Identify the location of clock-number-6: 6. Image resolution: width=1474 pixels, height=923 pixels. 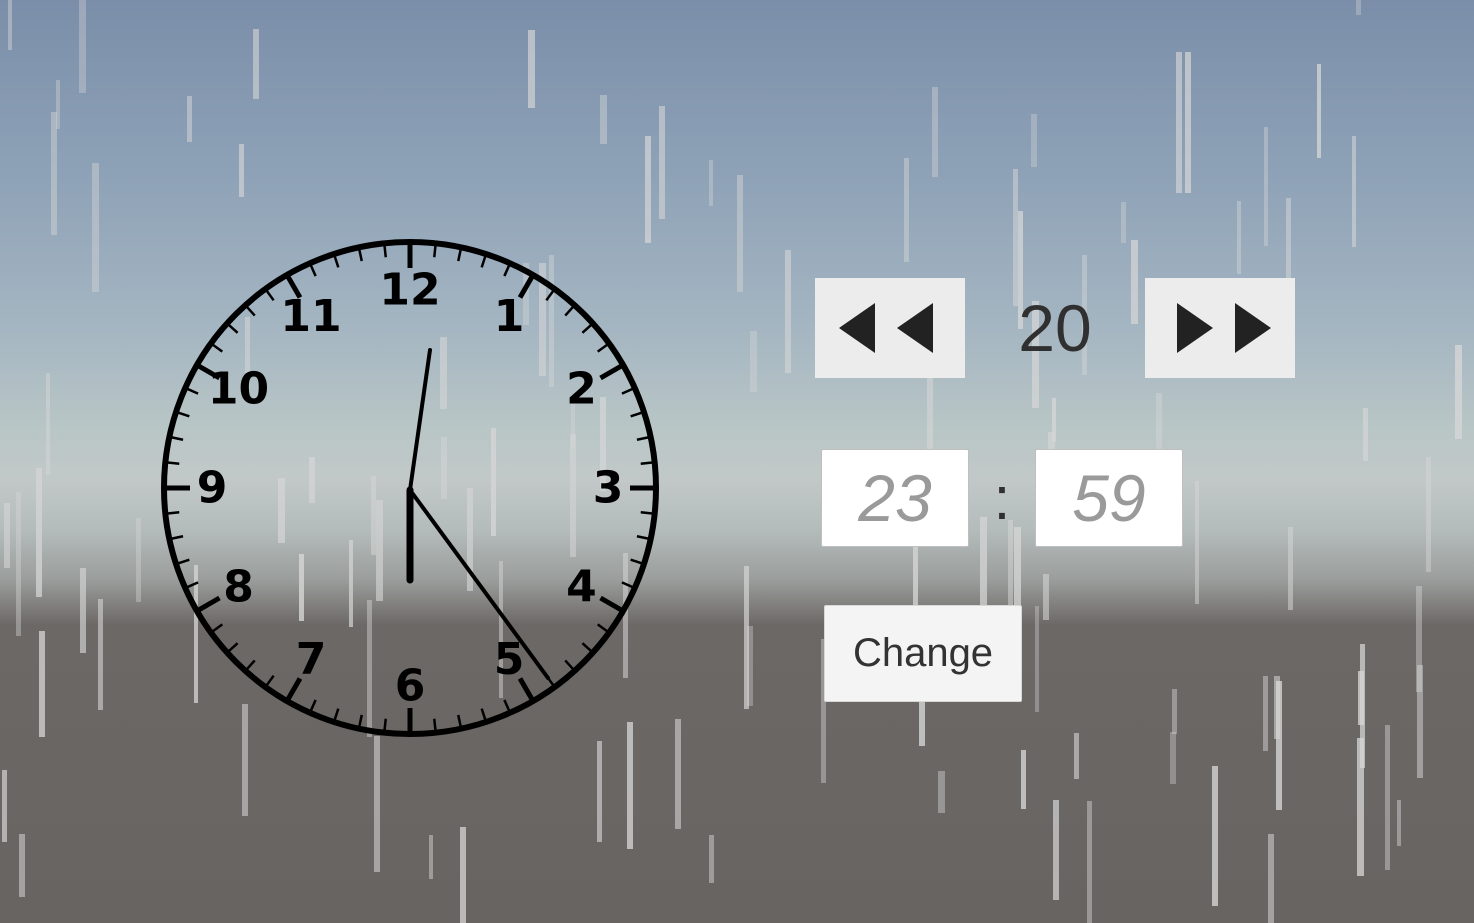
(410, 686).